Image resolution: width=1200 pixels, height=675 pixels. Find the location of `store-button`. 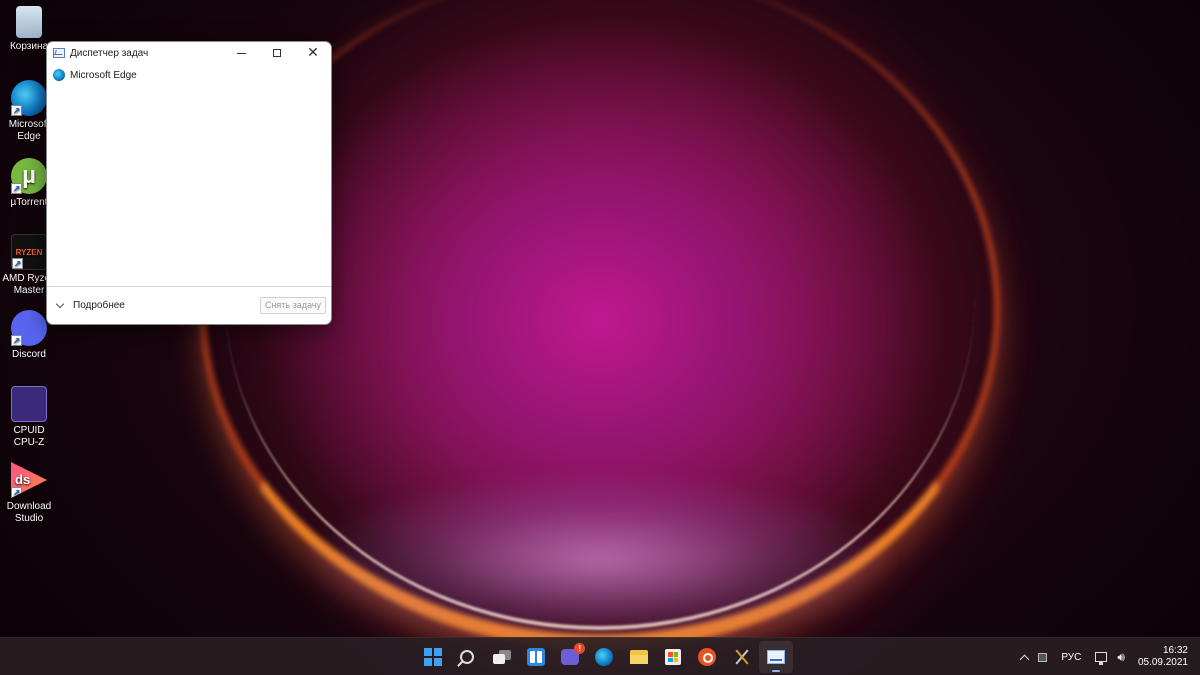

store-button is located at coordinates (673, 657).